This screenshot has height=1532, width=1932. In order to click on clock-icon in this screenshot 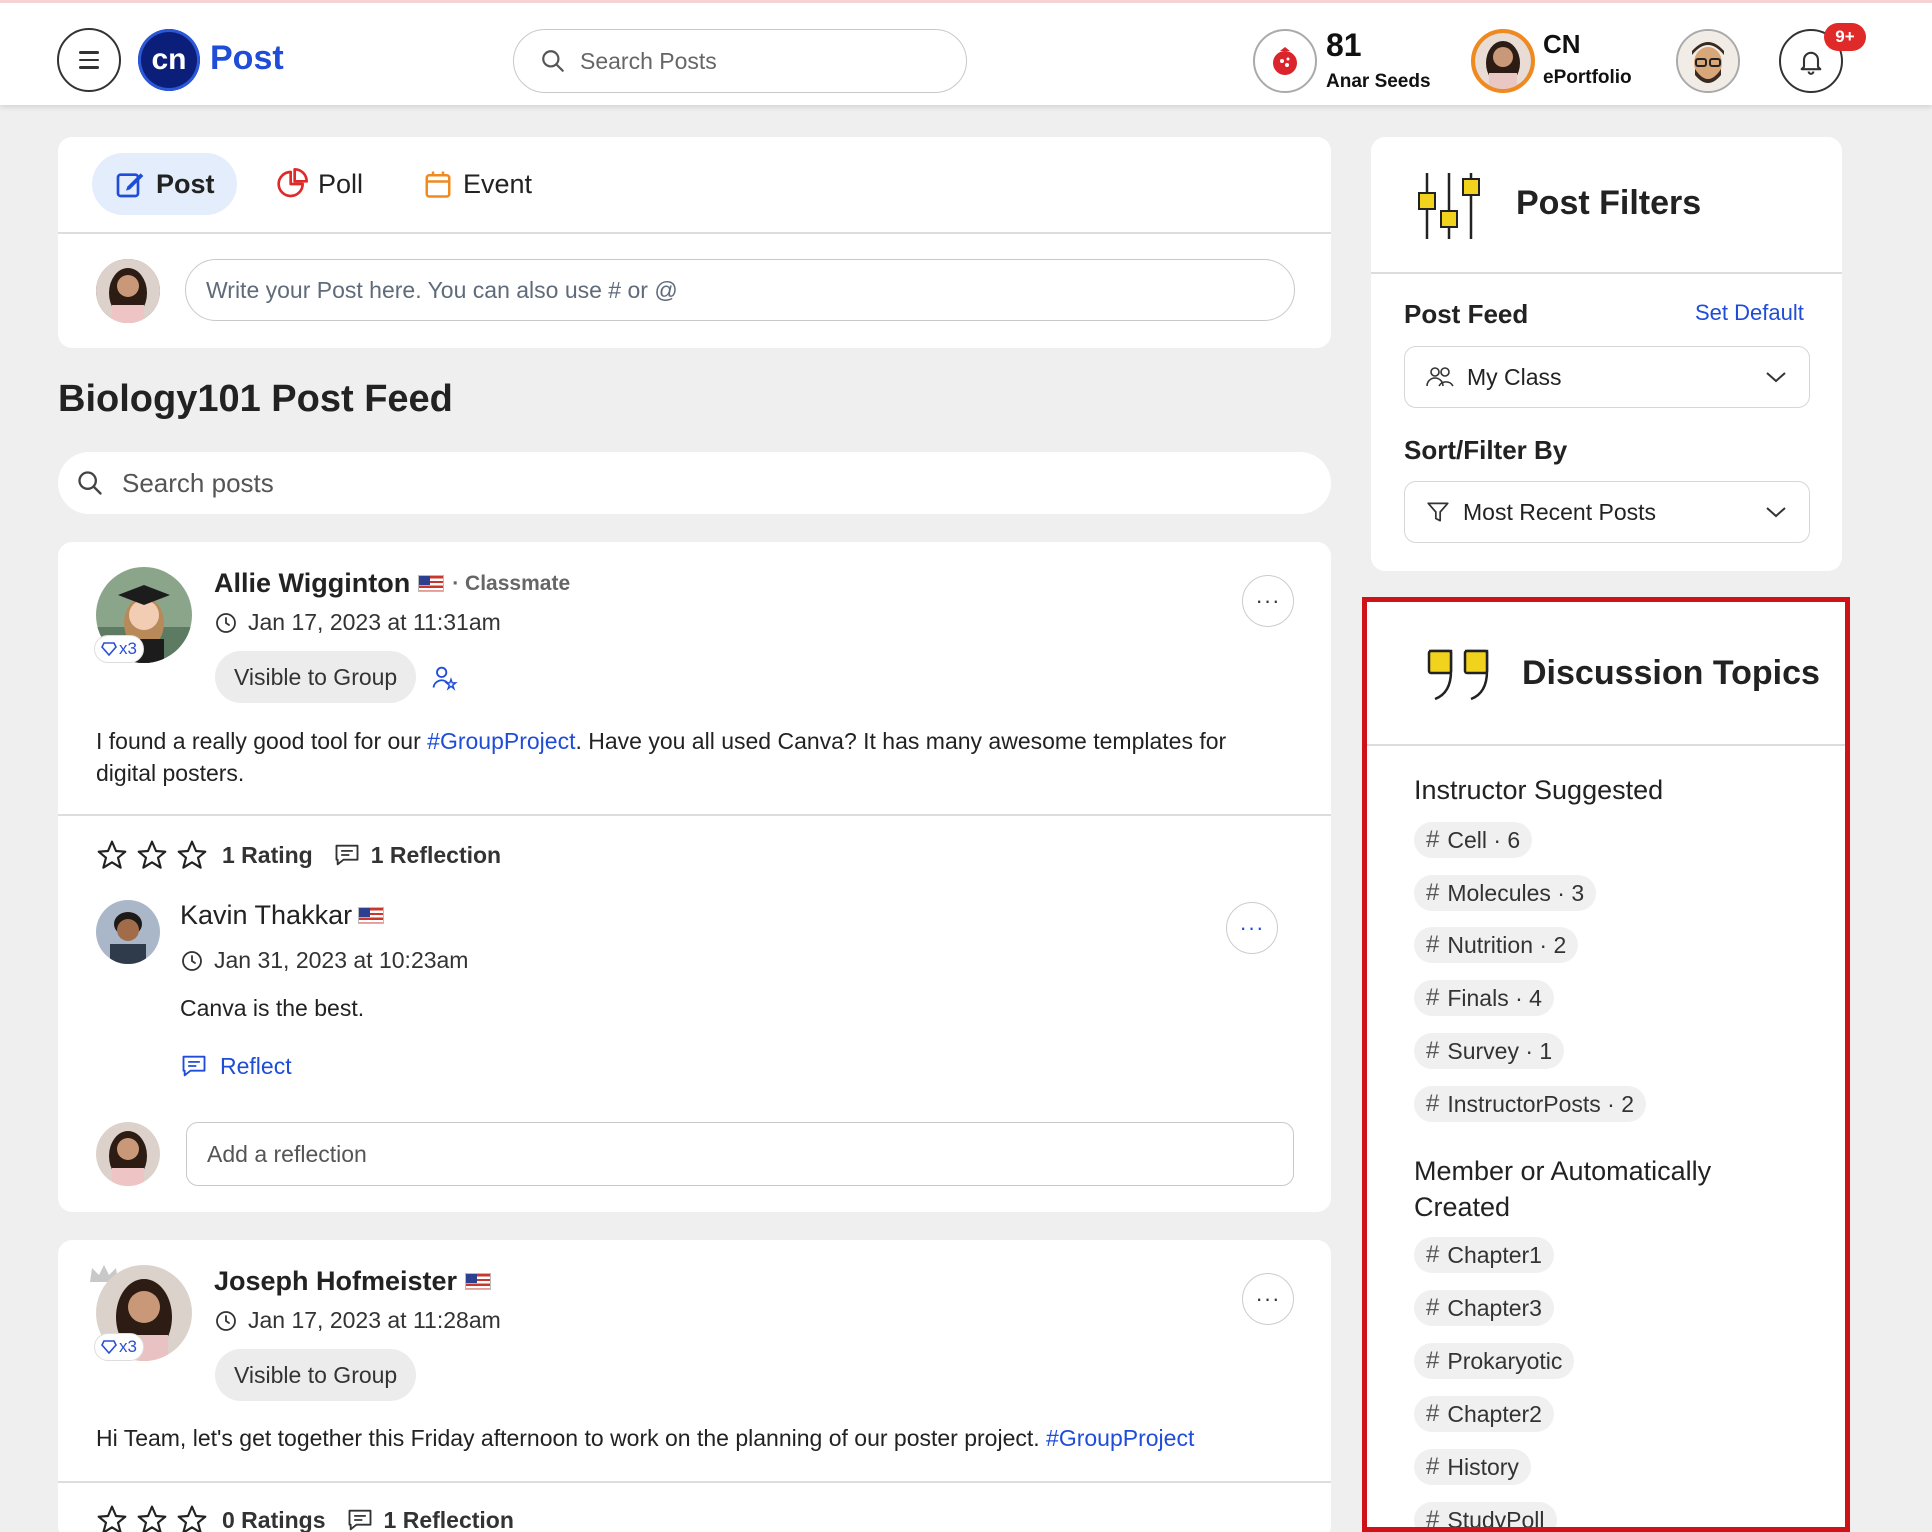, I will do `click(192, 960)`.